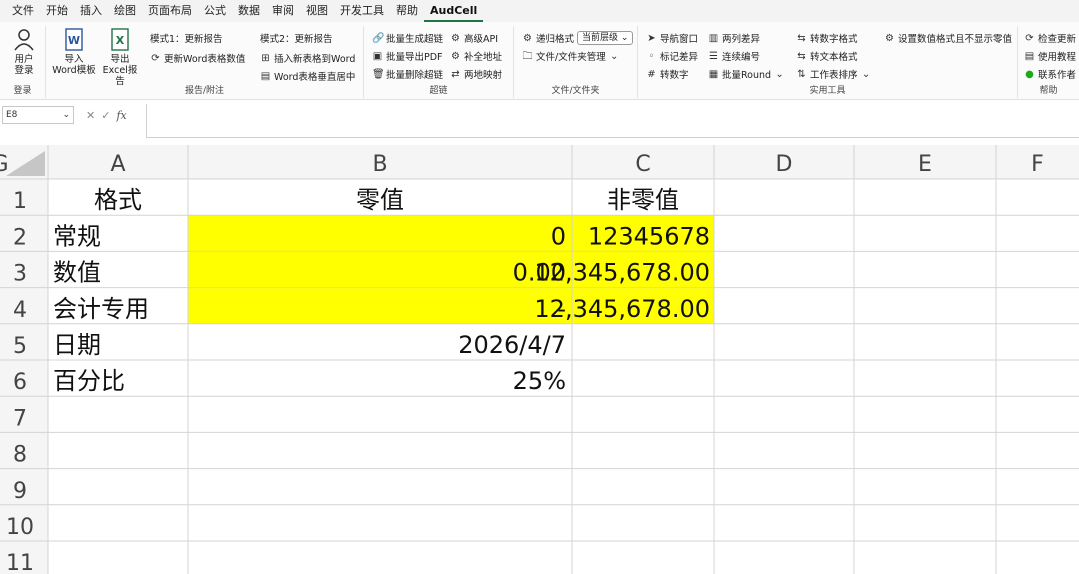 This screenshot has width=1079, height=574. What do you see at coordinates (20, 310) in the screenshot?
I see `row-header-4: 4` at bounding box center [20, 310].